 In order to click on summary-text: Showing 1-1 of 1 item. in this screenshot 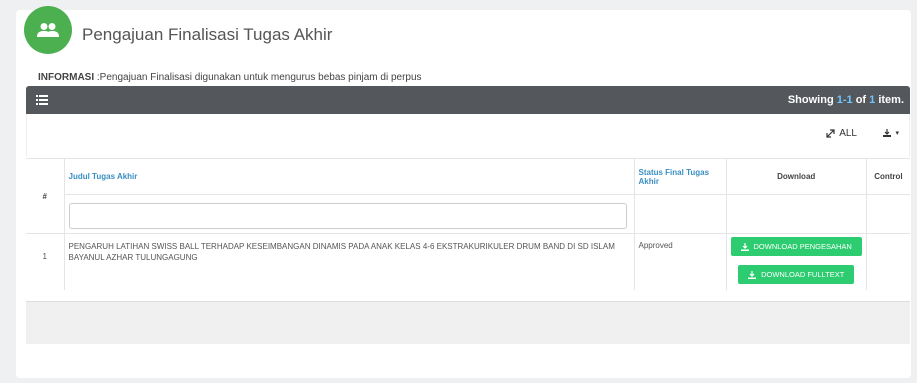, I will do `click(846, 100)`.